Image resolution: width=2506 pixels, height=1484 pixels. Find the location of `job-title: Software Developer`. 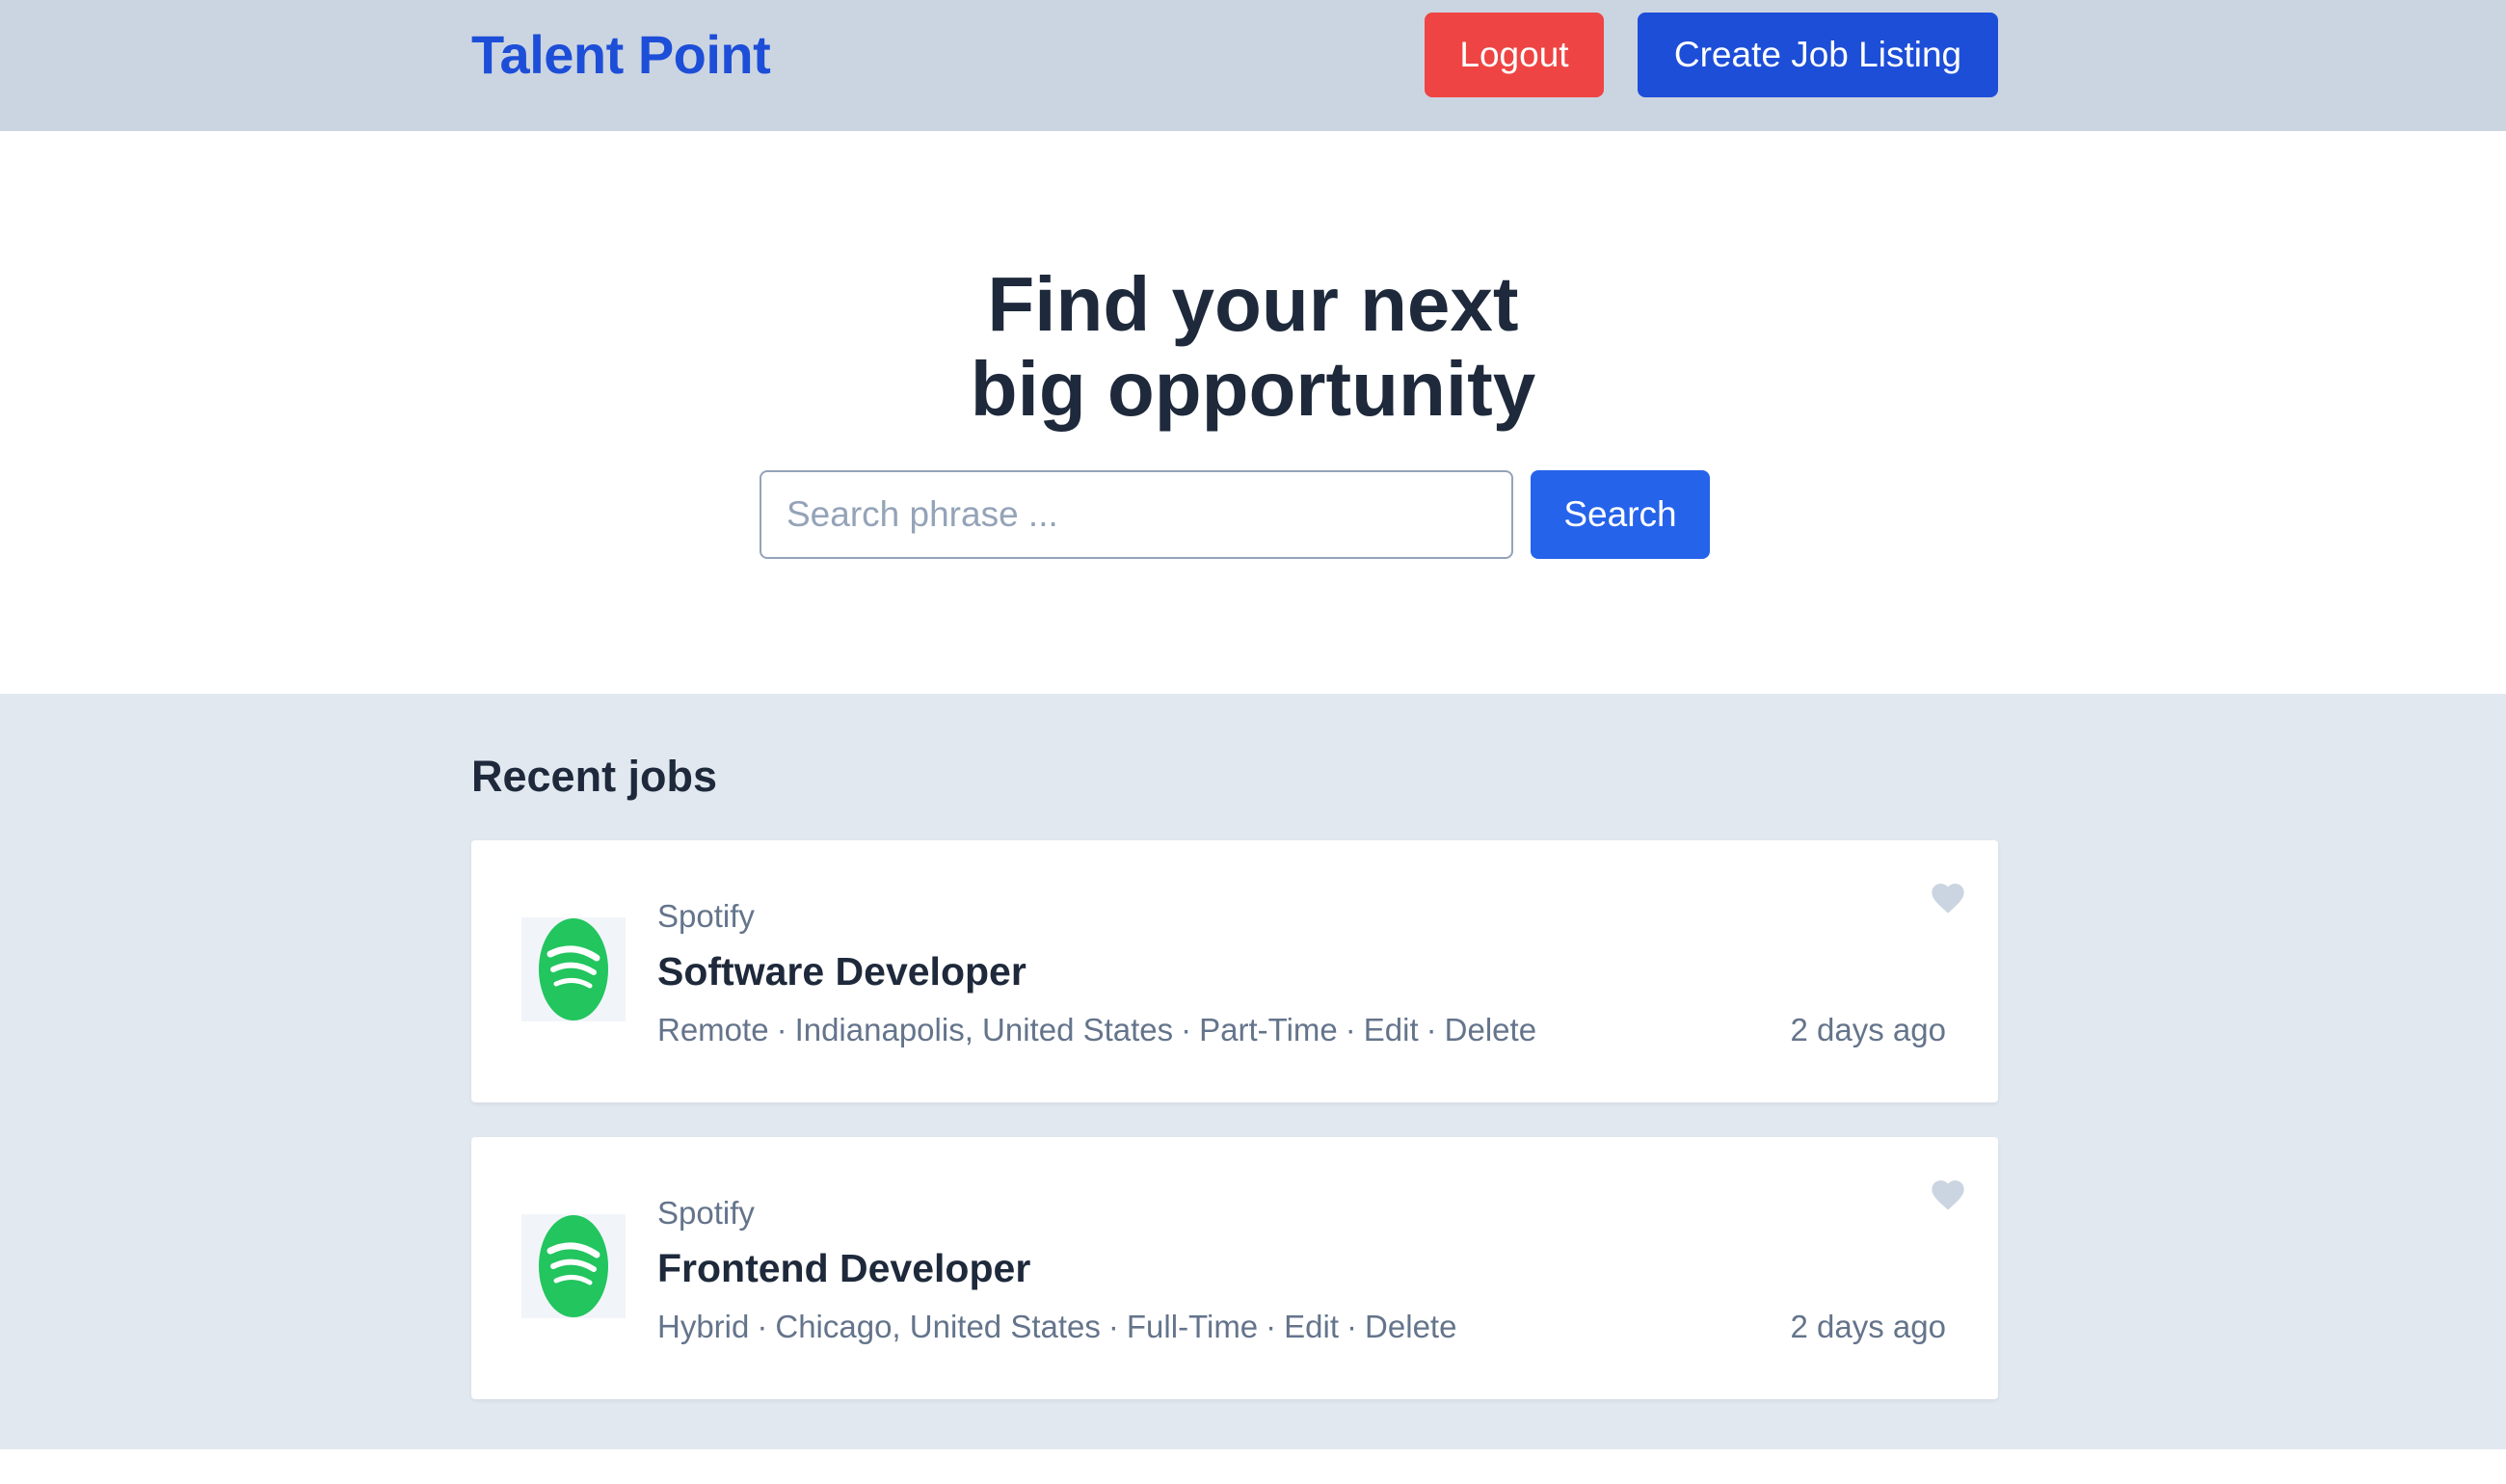

job-title: Software Developer is located at coordinates (841, 971).